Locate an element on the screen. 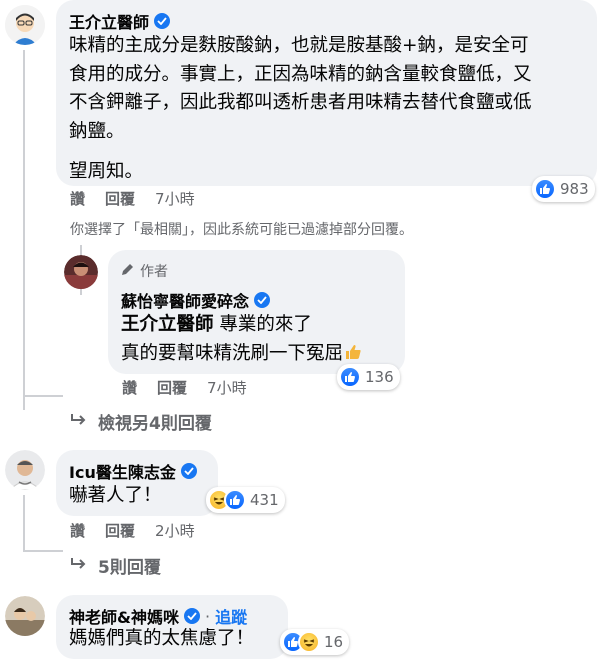 The height and width of the screenshot is (660, 602). reaction-summary: 431 is located at coordinates (245, 500).